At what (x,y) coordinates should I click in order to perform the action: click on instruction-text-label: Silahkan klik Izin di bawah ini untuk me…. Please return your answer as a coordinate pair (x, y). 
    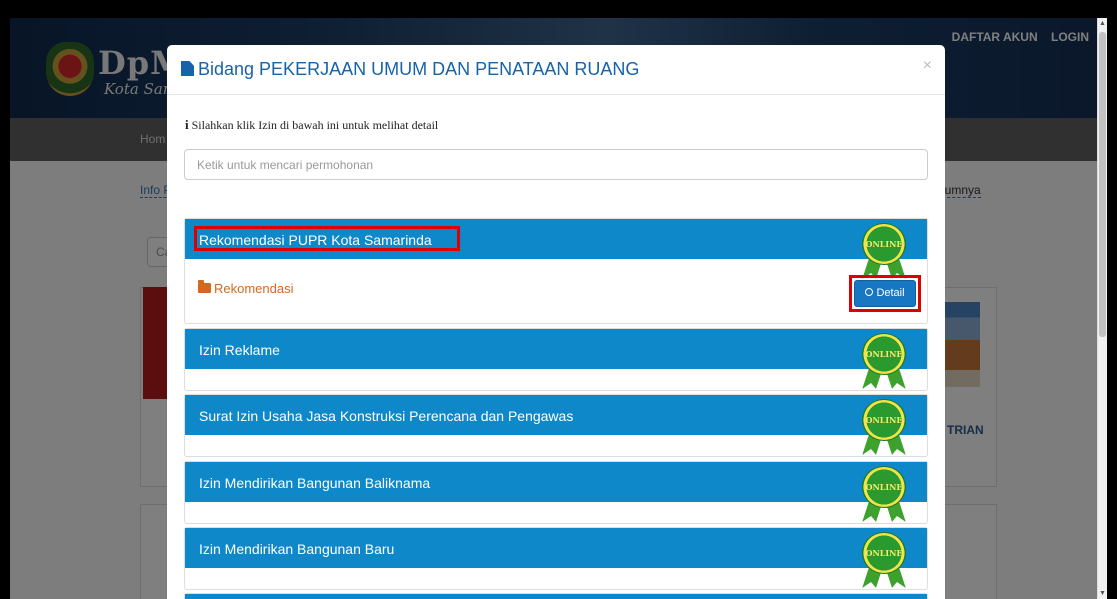
    Looking at the image, I should click on (315, 125).